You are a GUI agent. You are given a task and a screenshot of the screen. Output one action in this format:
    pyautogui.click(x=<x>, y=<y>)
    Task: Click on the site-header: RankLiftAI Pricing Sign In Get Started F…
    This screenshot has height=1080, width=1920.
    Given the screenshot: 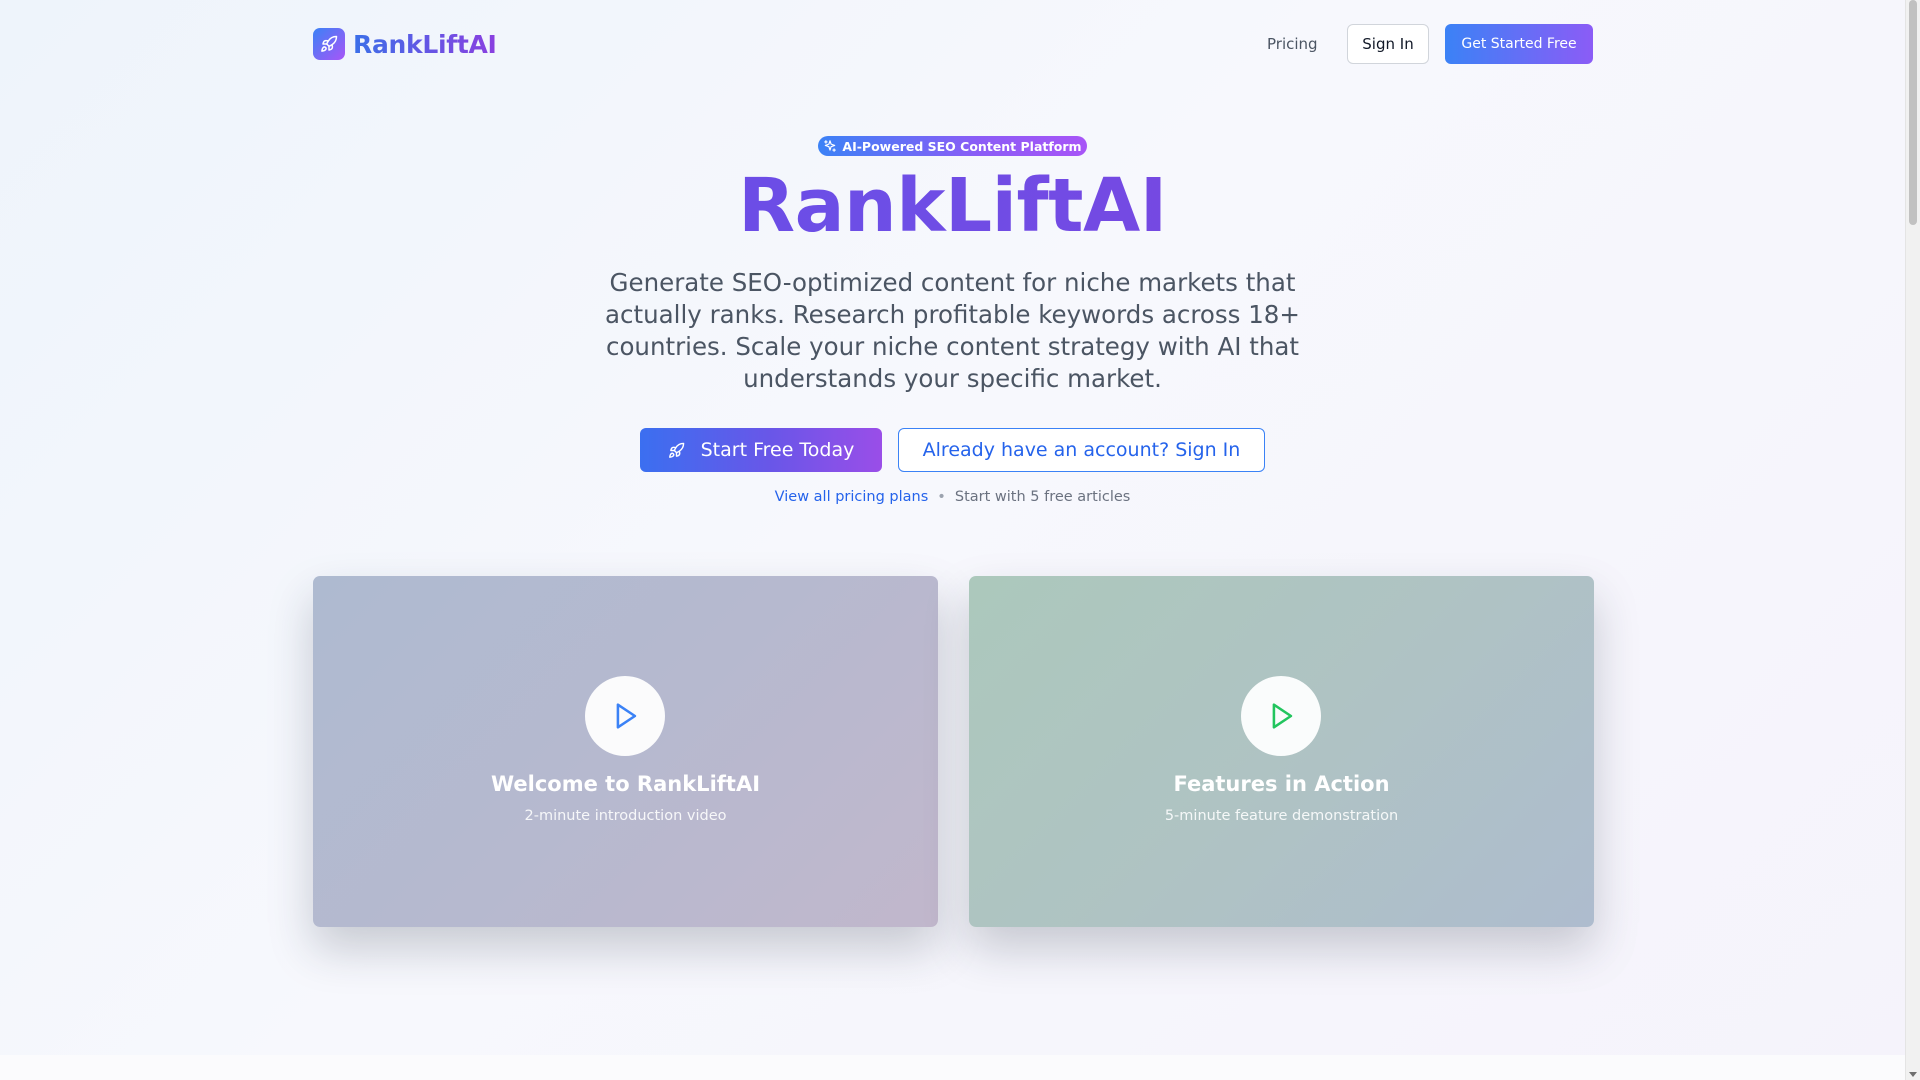 What is the action you would take?
    pyautogui.click(x=953, y=44)
    